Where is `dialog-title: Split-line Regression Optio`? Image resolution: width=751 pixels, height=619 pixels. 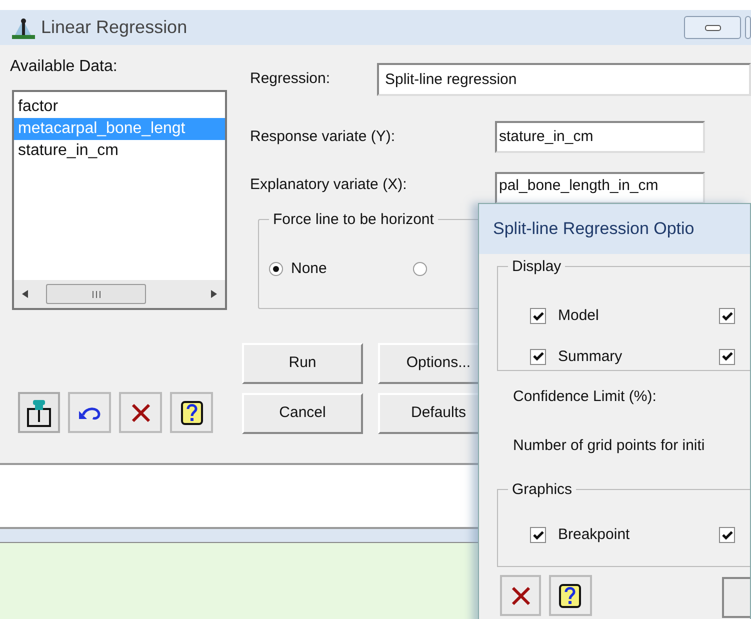 dialog-title: Split-line Regression Optio is located at coordinates (593, 229).